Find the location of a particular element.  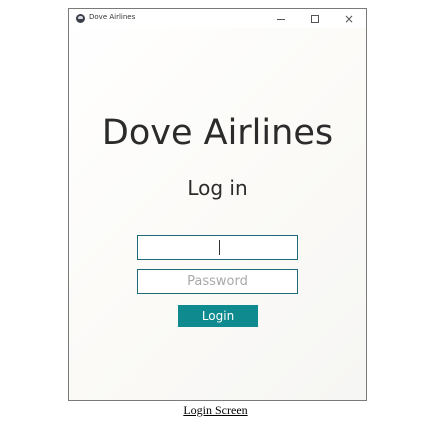

dove-app-icon is located at coordinates (80, 18).